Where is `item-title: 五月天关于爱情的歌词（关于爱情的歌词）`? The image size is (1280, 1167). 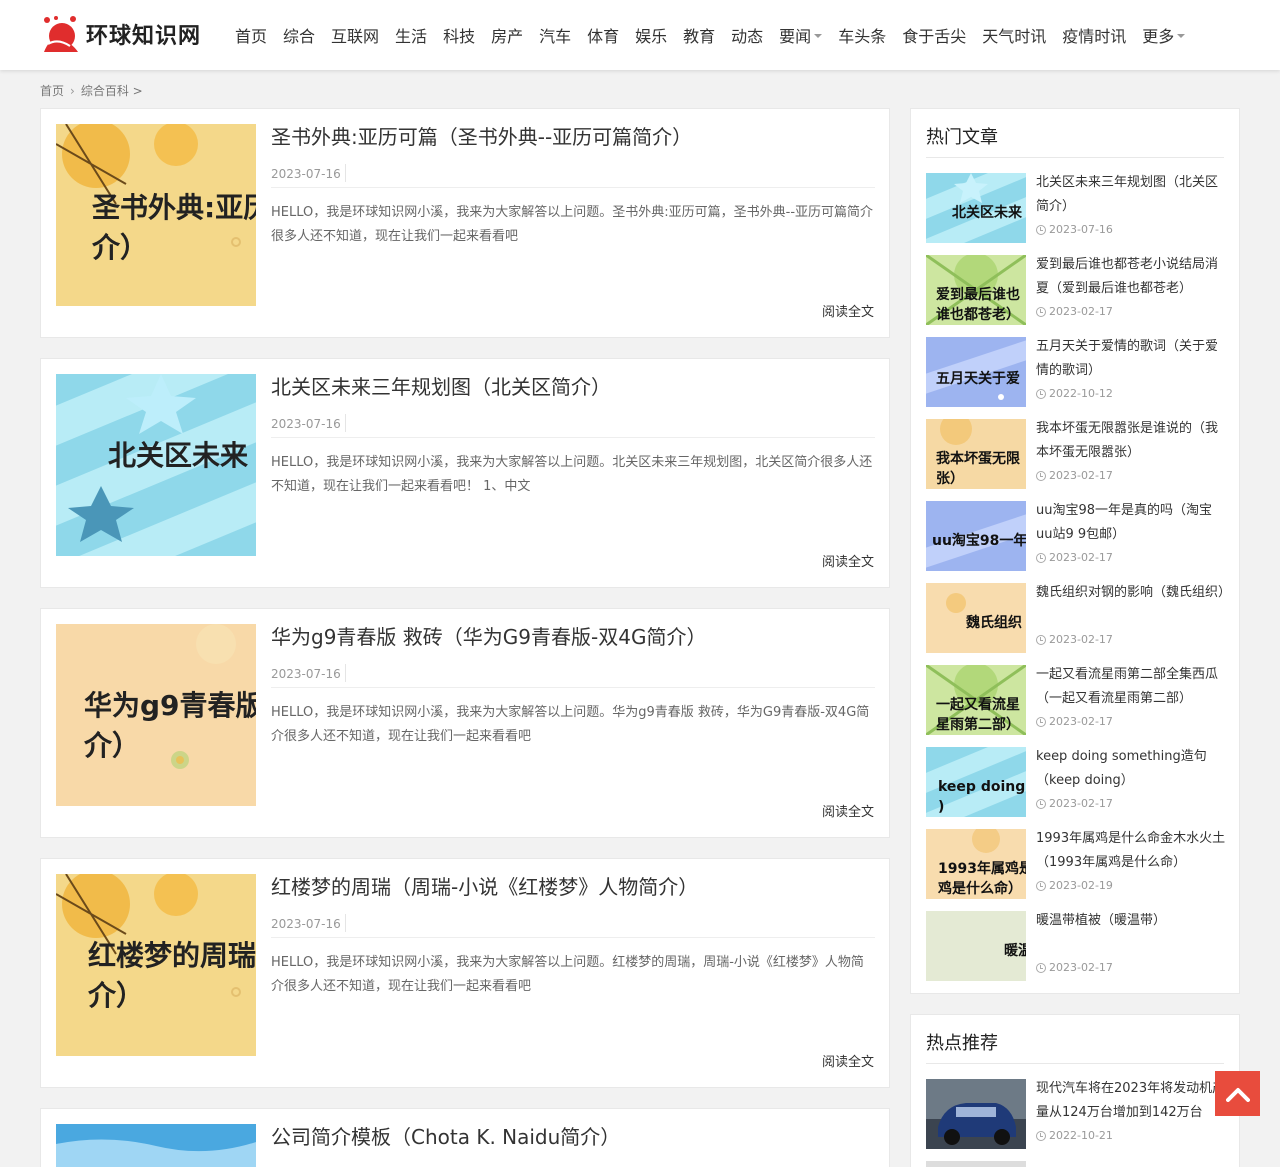
item-title: 五月天关于爱情的歌词（关于爱情的歌词） is located at coordinates (1127, 358).